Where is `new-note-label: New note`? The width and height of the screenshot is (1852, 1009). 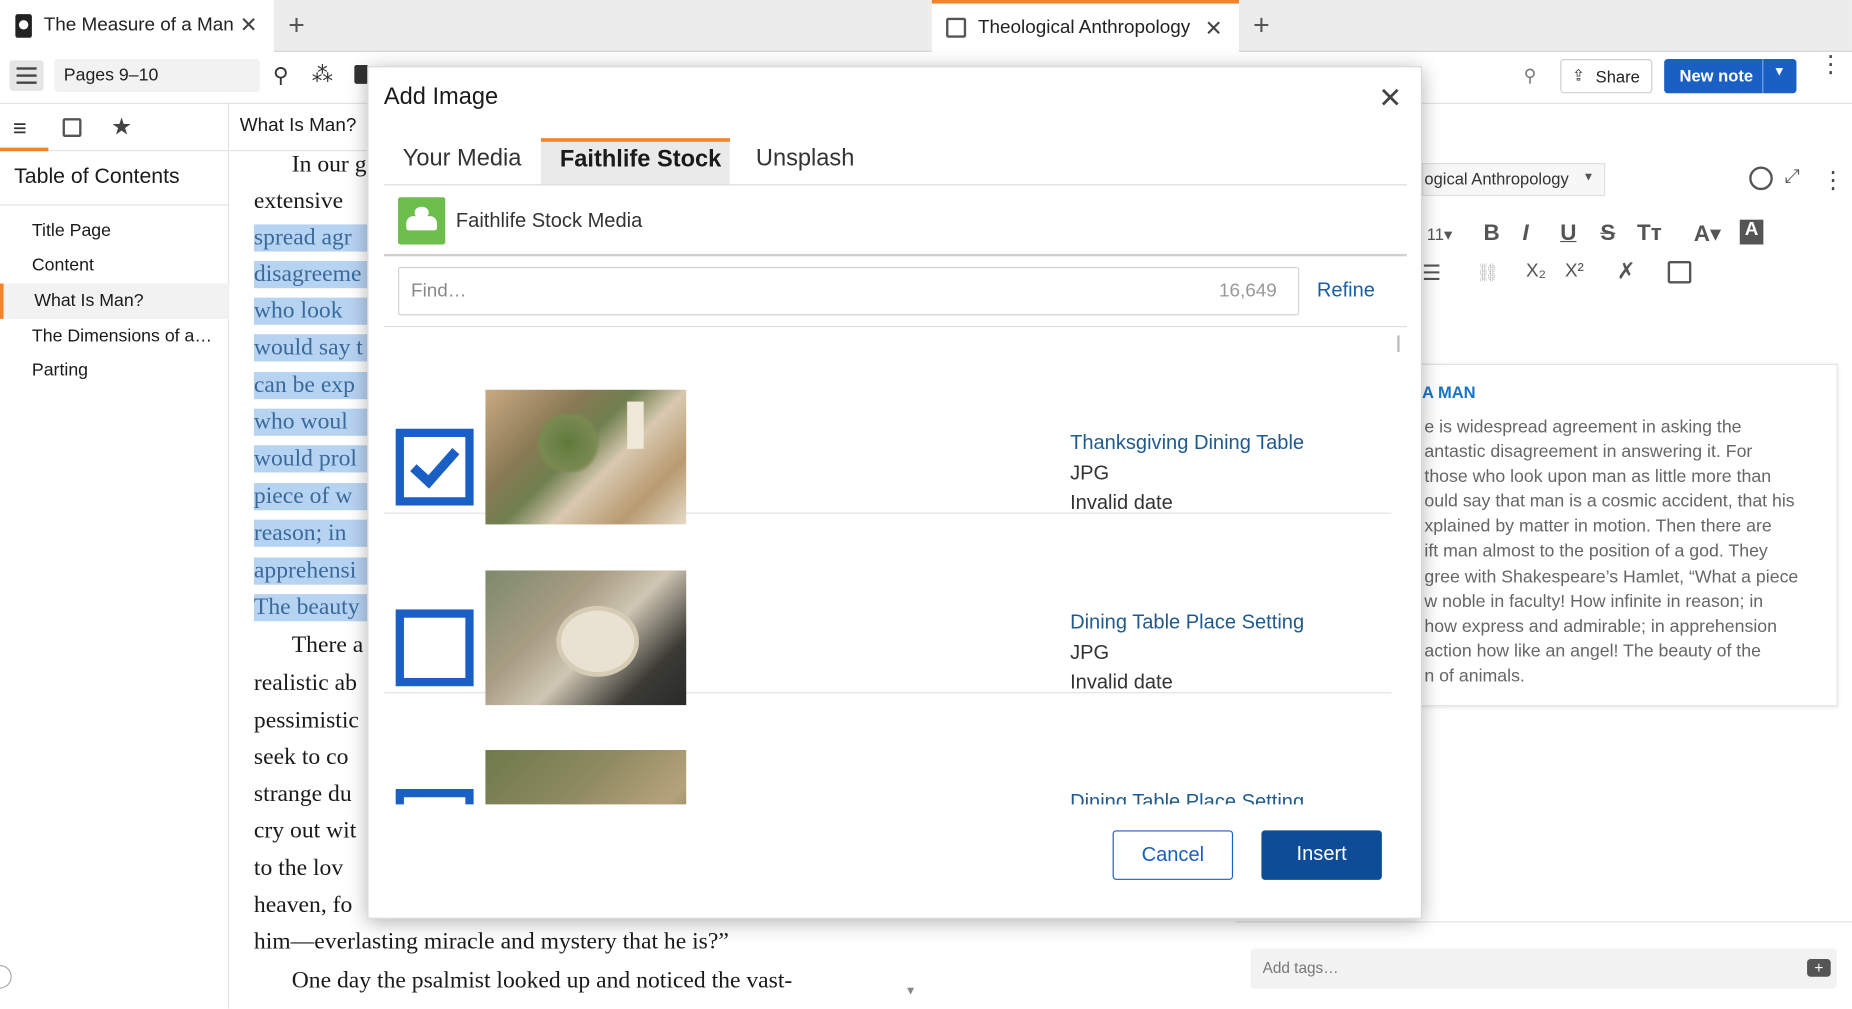 new-note-label: New note is located at coordinates (1716, 76).